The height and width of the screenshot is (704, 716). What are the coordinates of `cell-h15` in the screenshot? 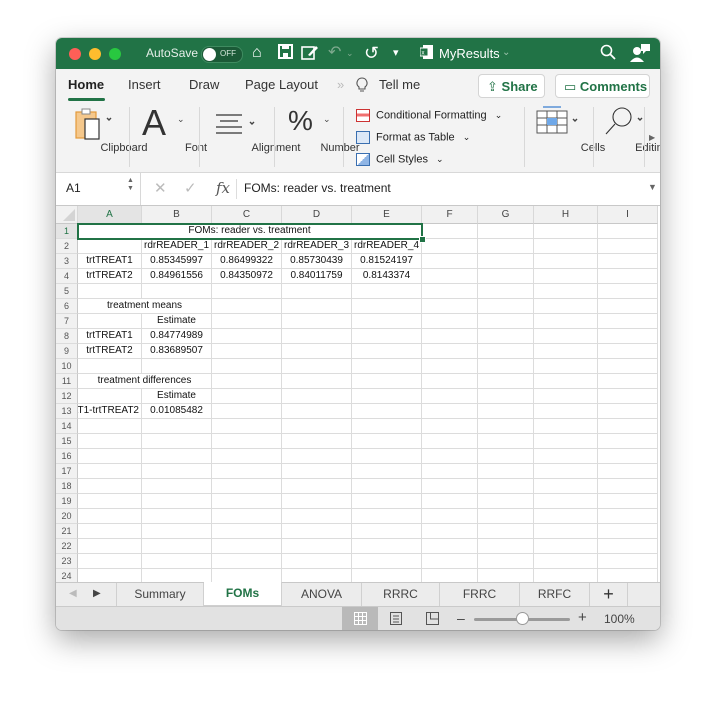 It's located at (566, 441).